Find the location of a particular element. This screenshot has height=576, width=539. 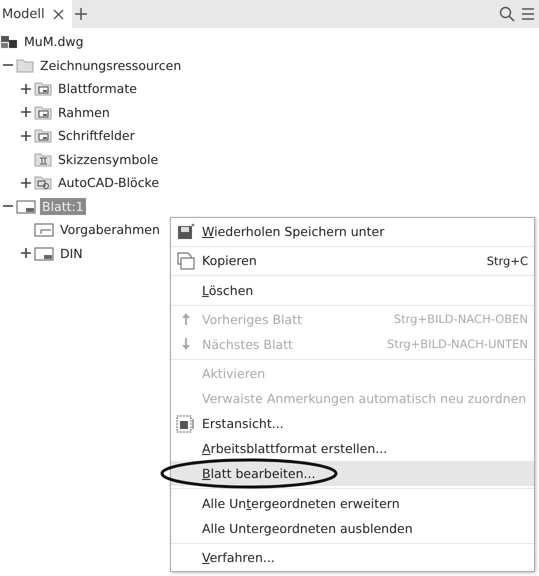

tree-item: Blattformate is located at coordinates (97, 89).